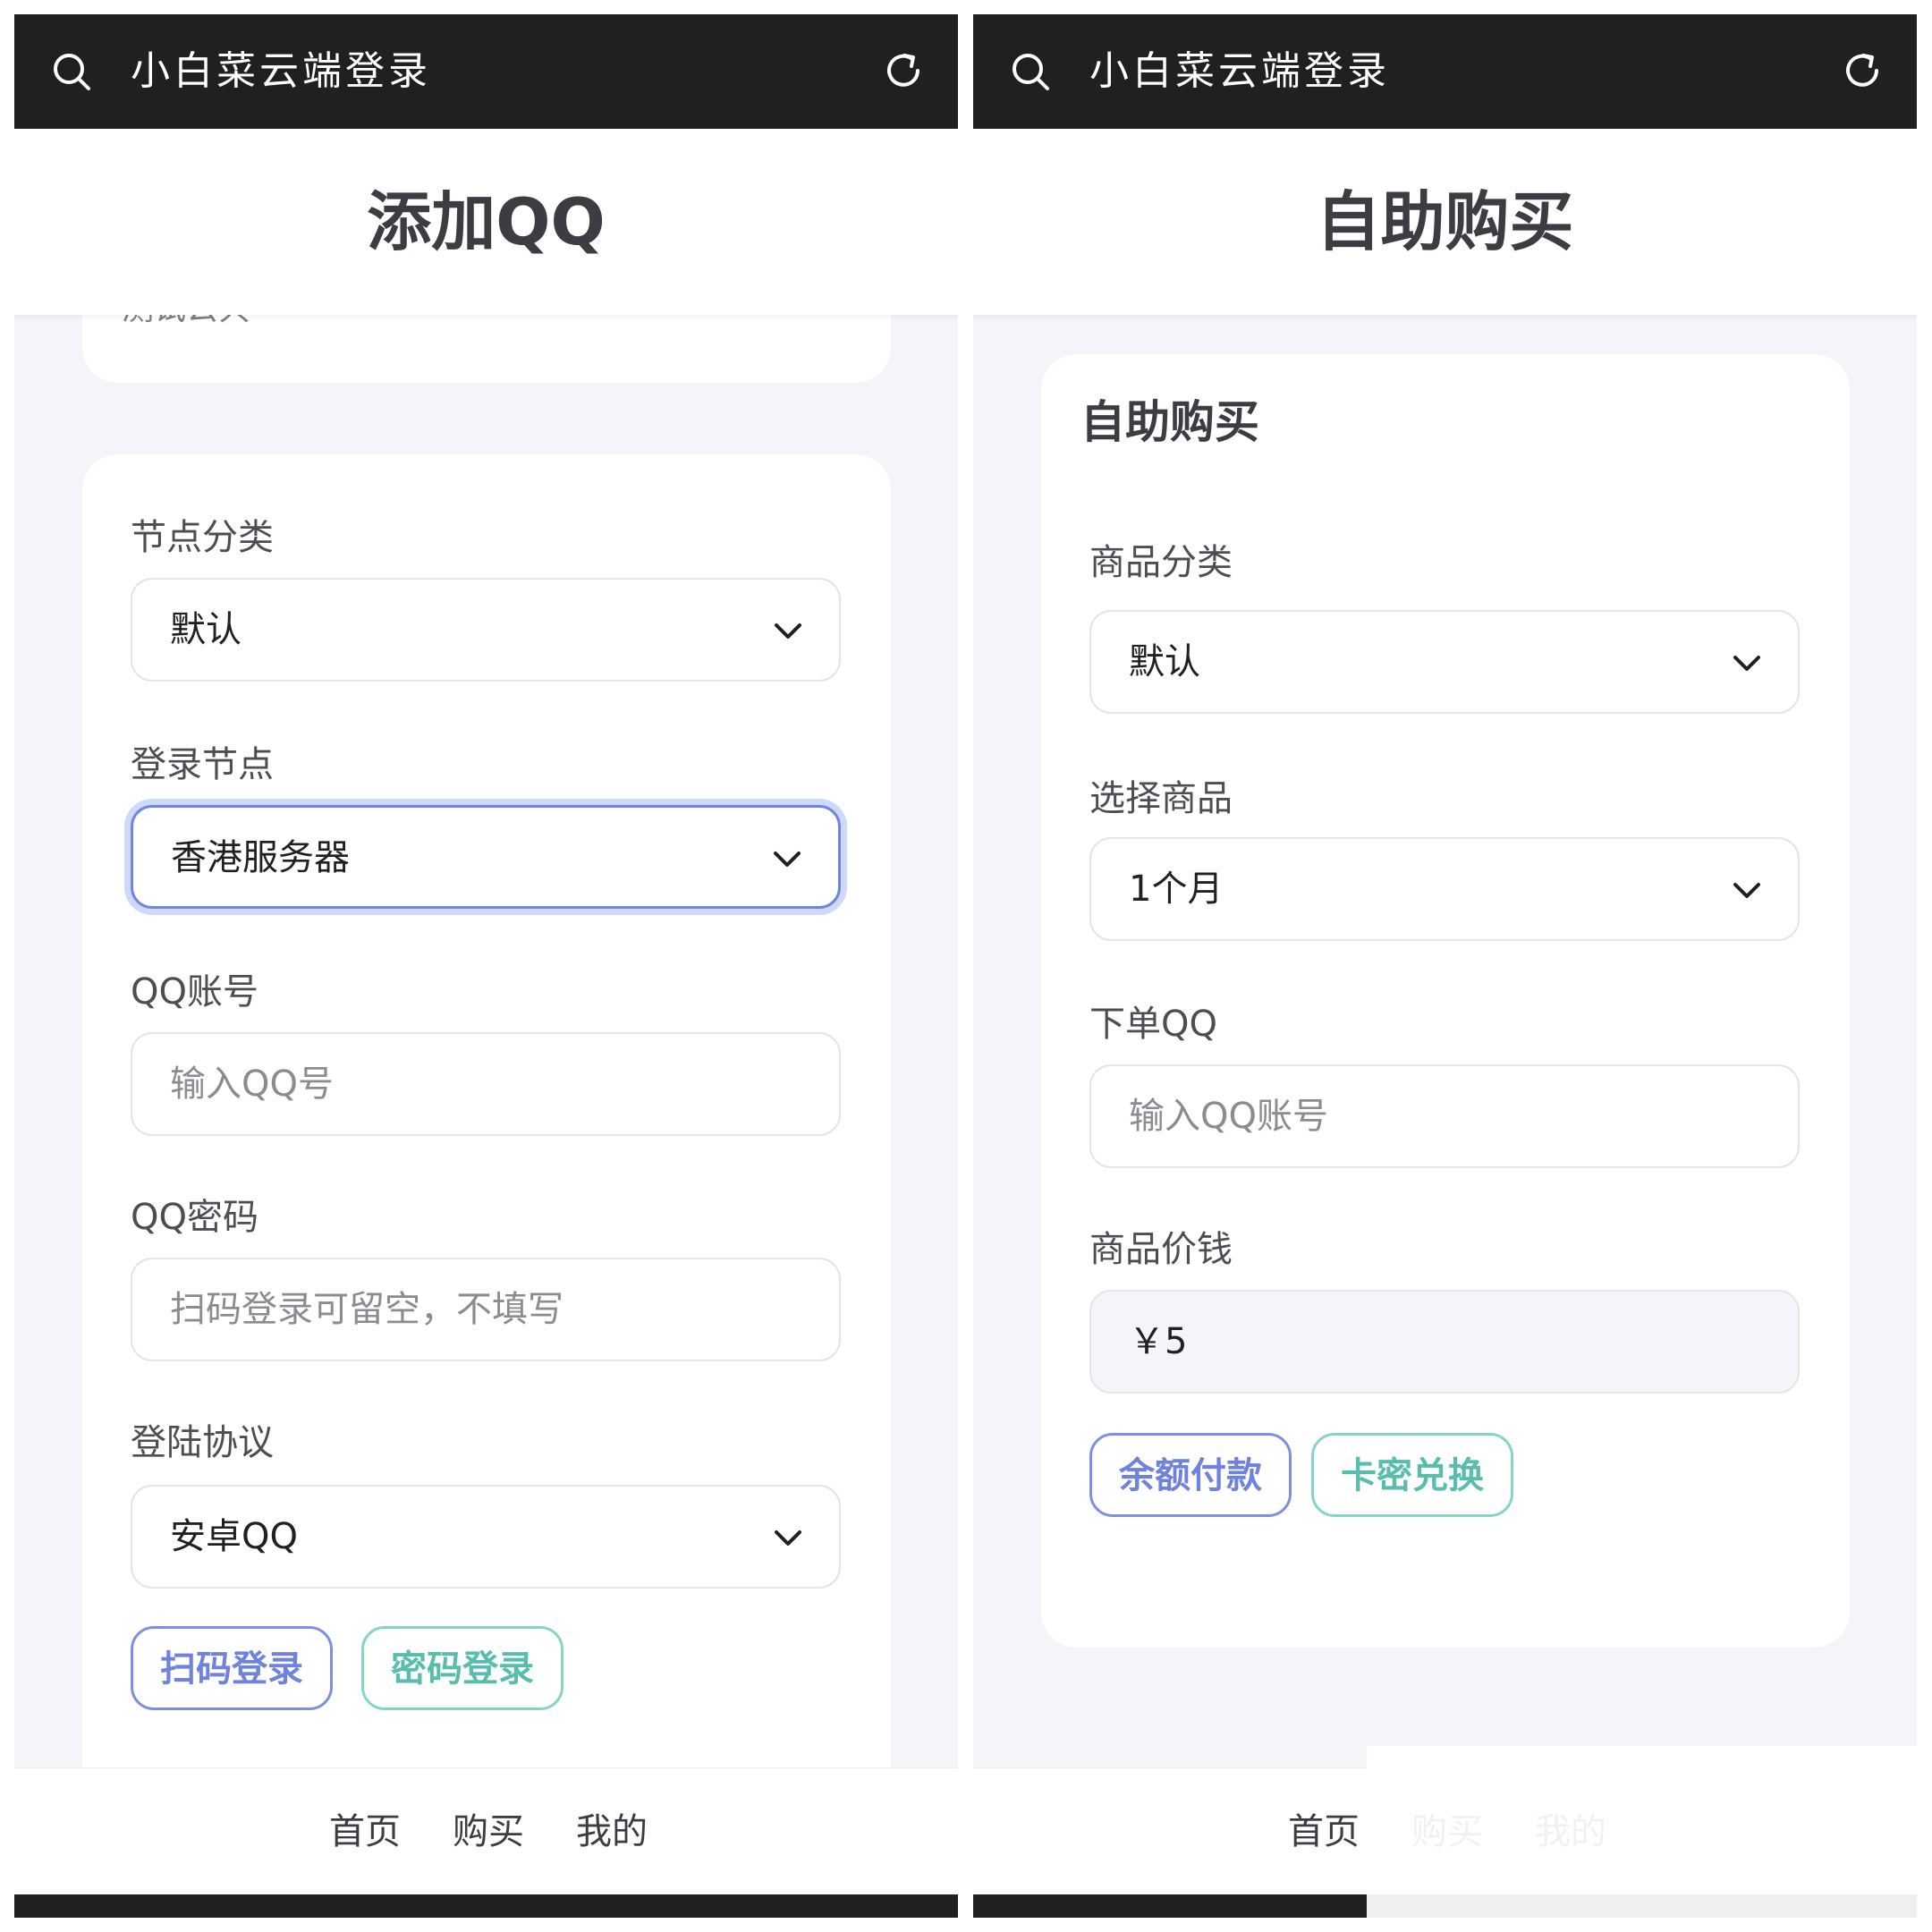 The image size is (1932, 1932). I want to click on bottom-nav: 首页 购买 我的, so click(486, 1831).